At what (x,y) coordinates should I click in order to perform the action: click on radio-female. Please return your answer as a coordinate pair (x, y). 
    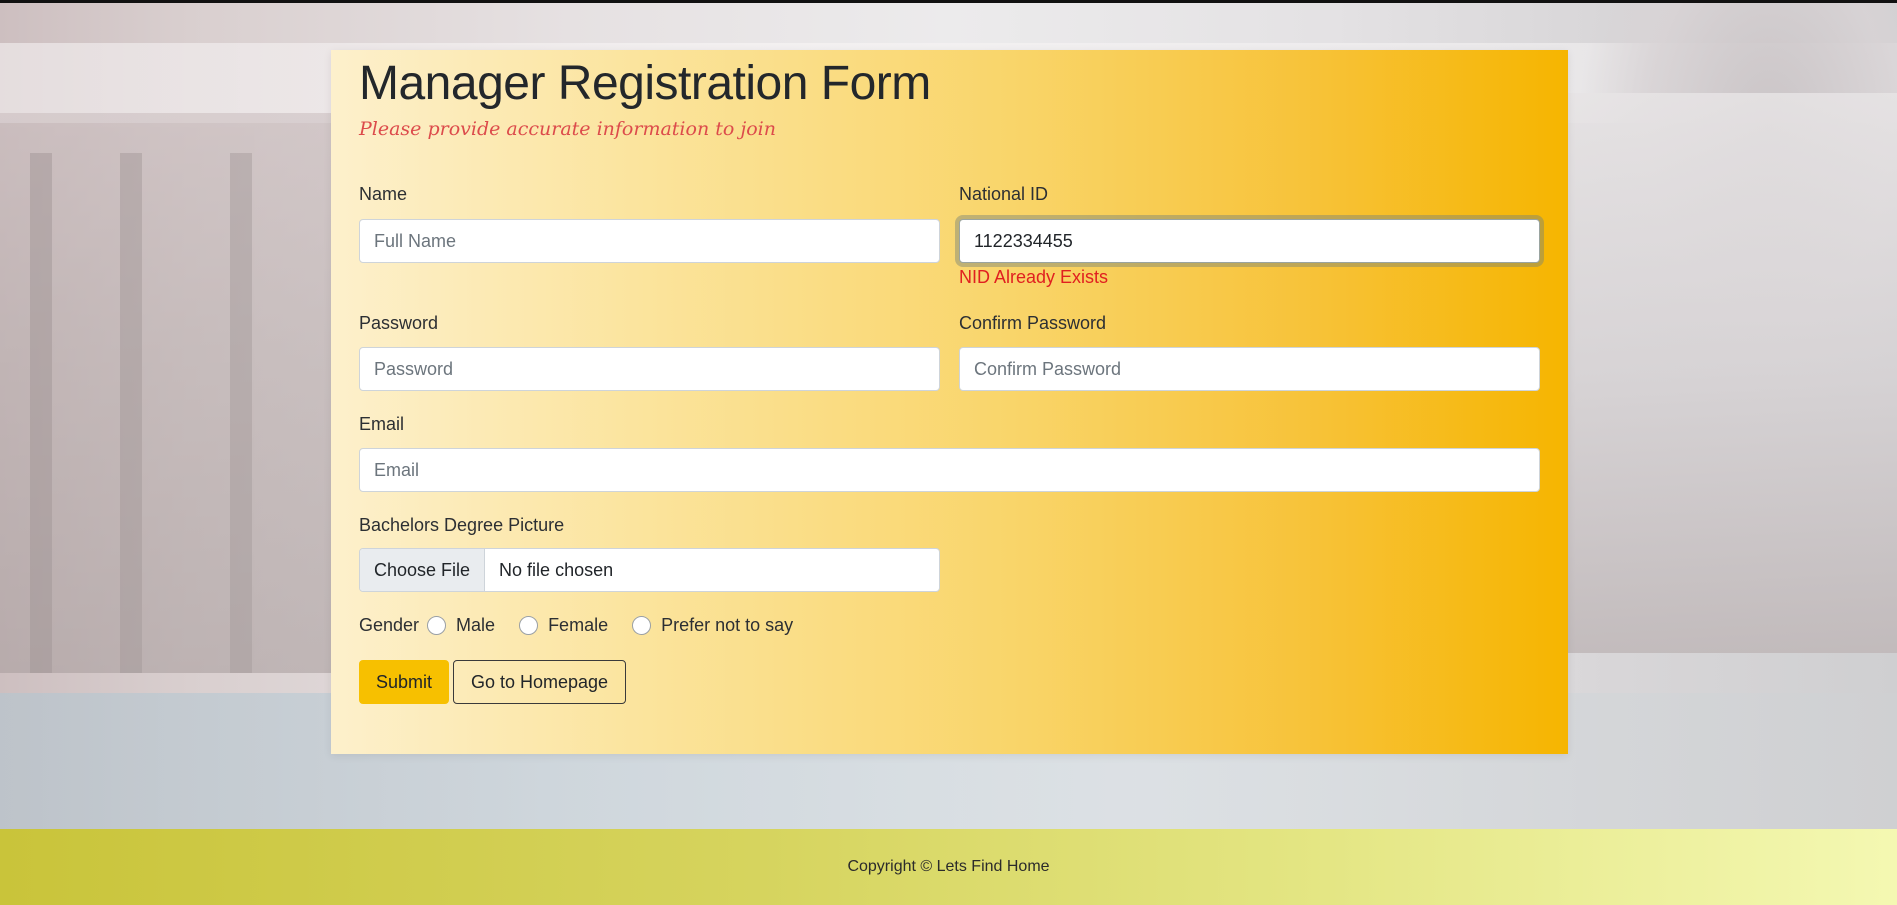
    Looking at the image, I should click on (529, 625).